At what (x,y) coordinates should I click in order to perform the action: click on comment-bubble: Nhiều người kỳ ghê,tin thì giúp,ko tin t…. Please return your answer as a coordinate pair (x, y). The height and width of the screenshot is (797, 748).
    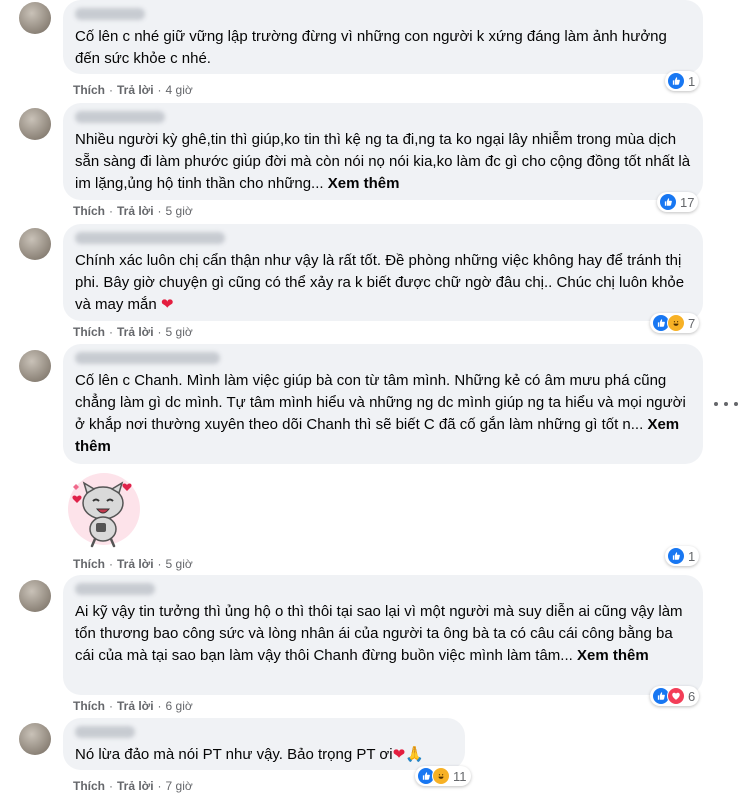
    Looking at the image, I should click on (383, 151).